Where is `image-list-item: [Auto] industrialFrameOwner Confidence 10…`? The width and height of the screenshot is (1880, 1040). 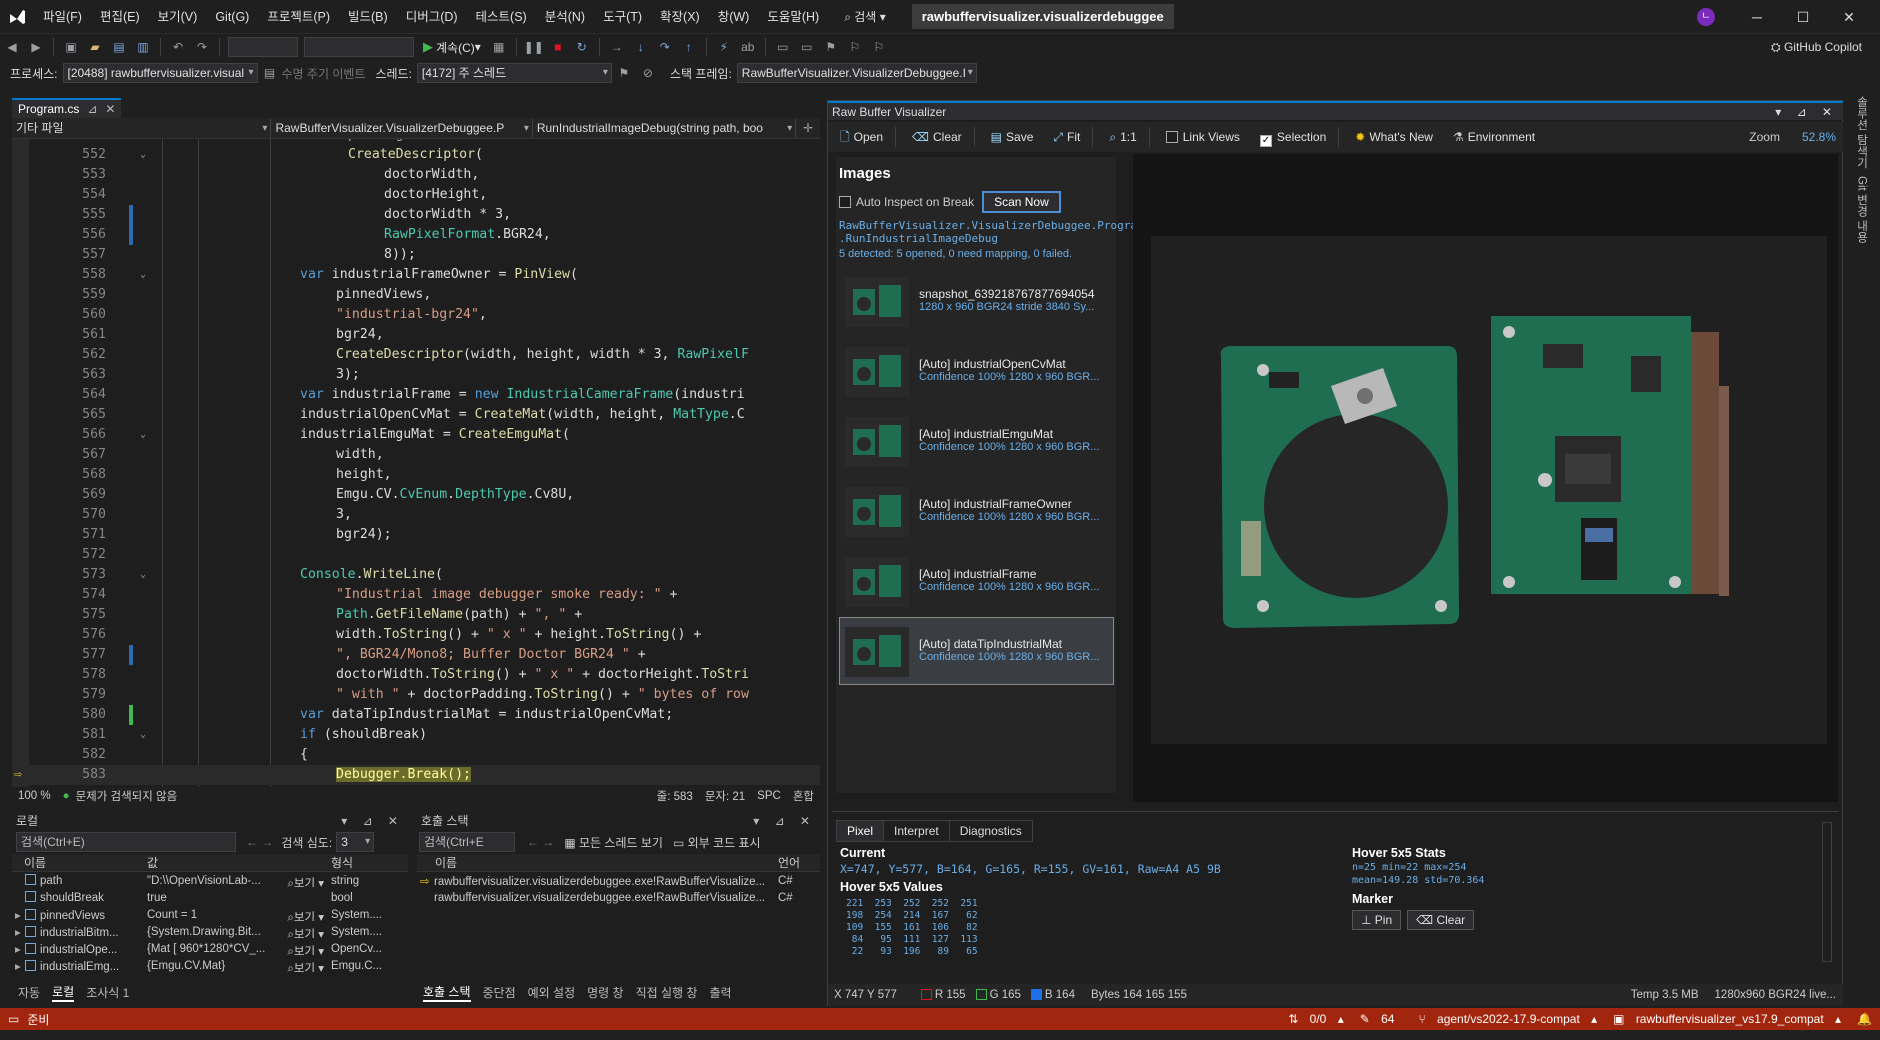
image-list-item: [Auto] industrialFrameOwner Confidence 10… is located at coordinates (976, 511).